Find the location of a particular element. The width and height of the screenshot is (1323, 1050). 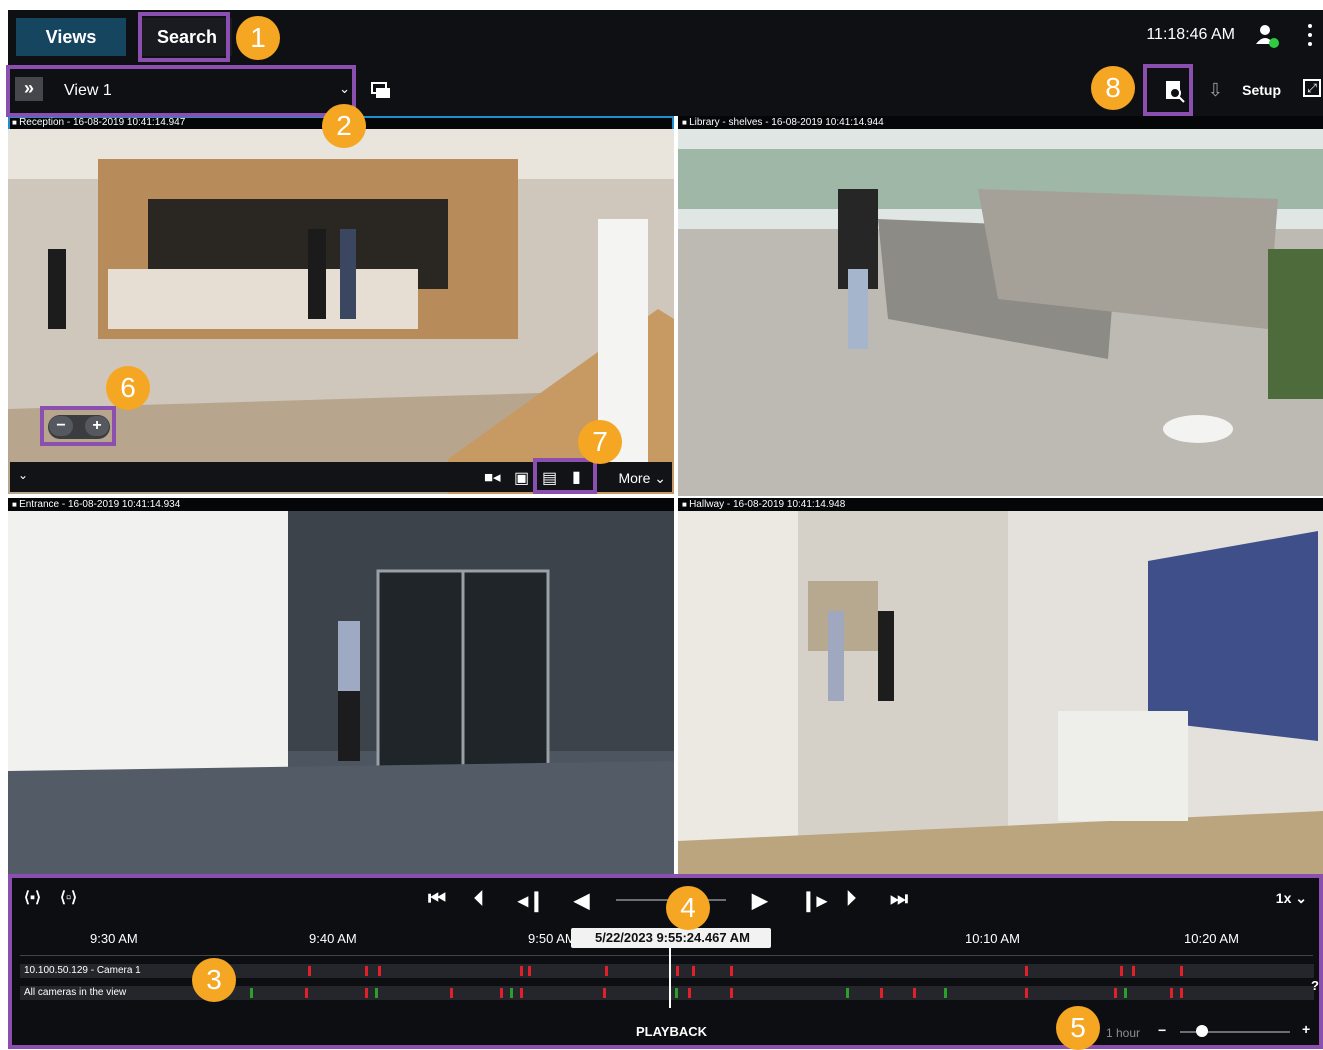

track-label: 10.100.50.129 - Camera 1 is located at coordinates (82, 970).